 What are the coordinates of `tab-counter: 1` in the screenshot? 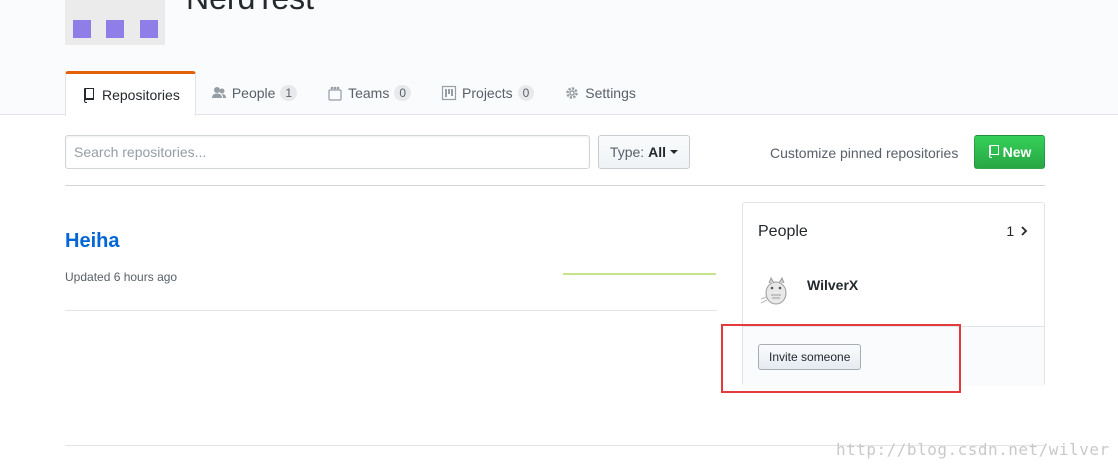 It's located at (289, 93).